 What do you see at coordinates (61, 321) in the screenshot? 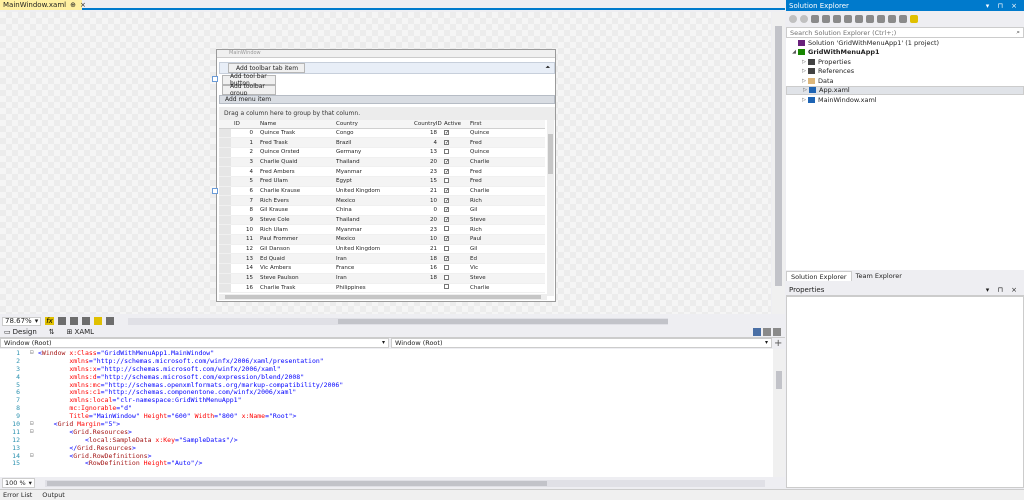
I see `grid-icon` at bounding box center [61, 321].